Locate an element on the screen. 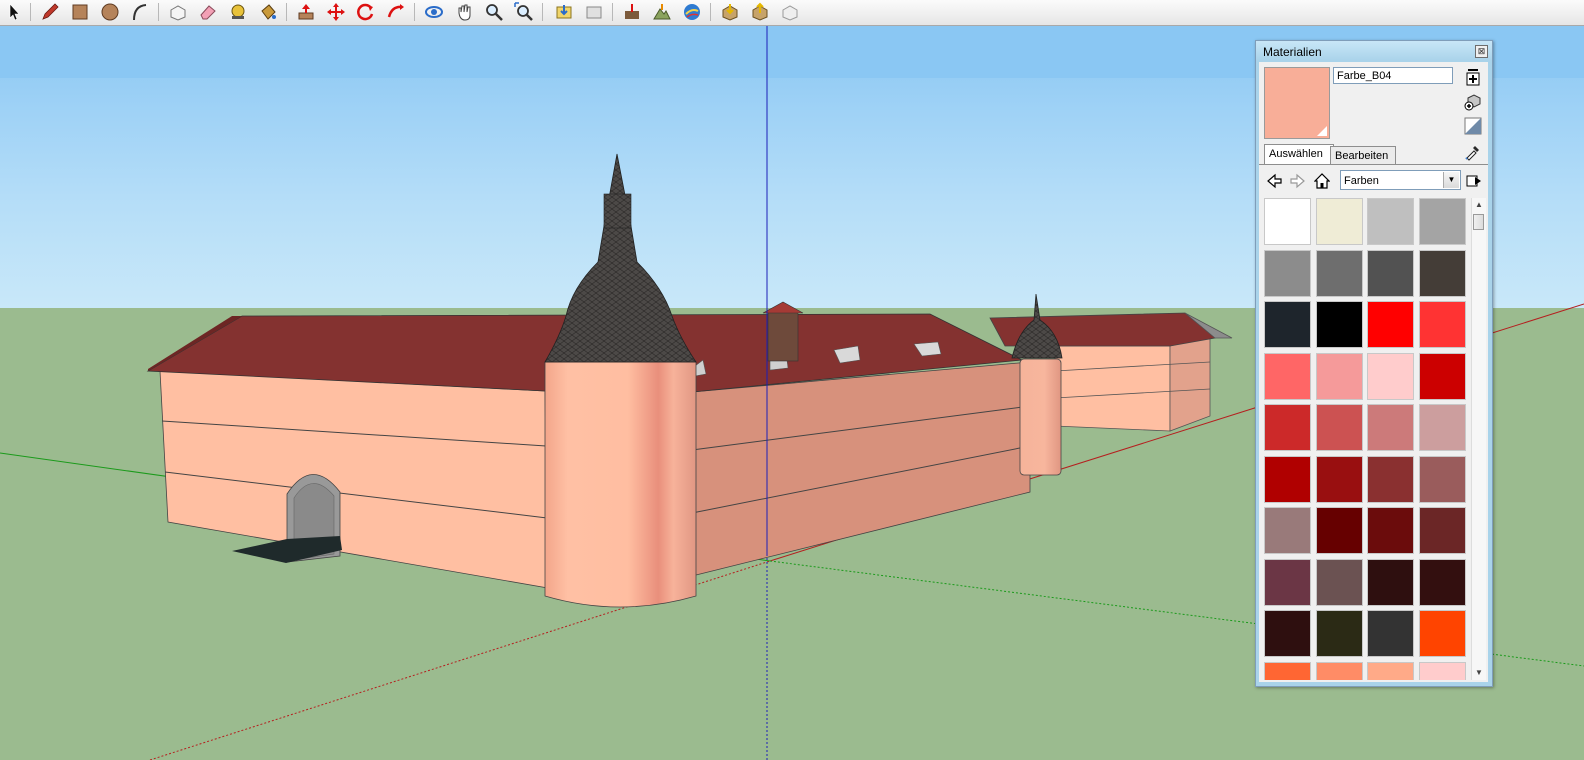 The width and height of the screenshot is (1584, 760). google-earth-icon is located at coordinates (692, 12).